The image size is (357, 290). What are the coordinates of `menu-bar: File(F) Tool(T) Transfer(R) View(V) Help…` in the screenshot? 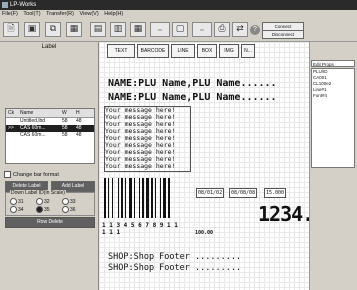 It's located at (178, 14).